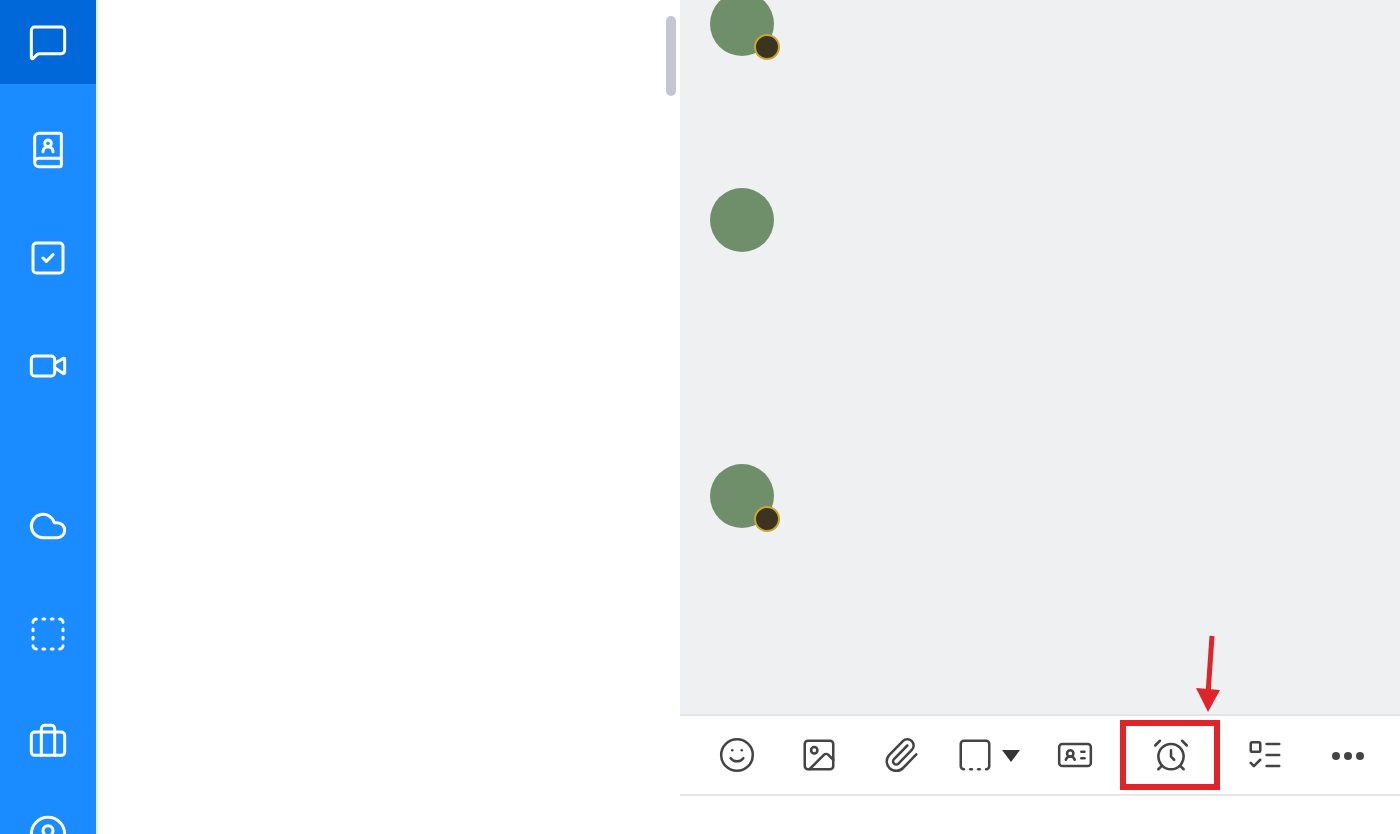 The height and width of the screenshot is (834, 1400). What do you see at coordinates (1011, 755) in the screenshot?
I see `caret-icon` at bounding box center [1011, 755].